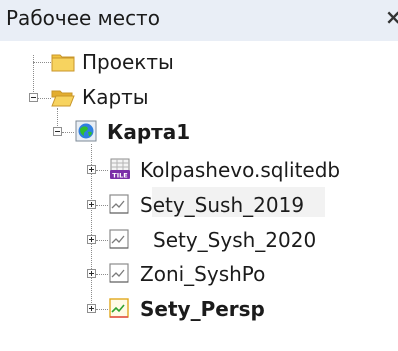  I want to click on tree-node-label: Проекты, so click(128, 62).